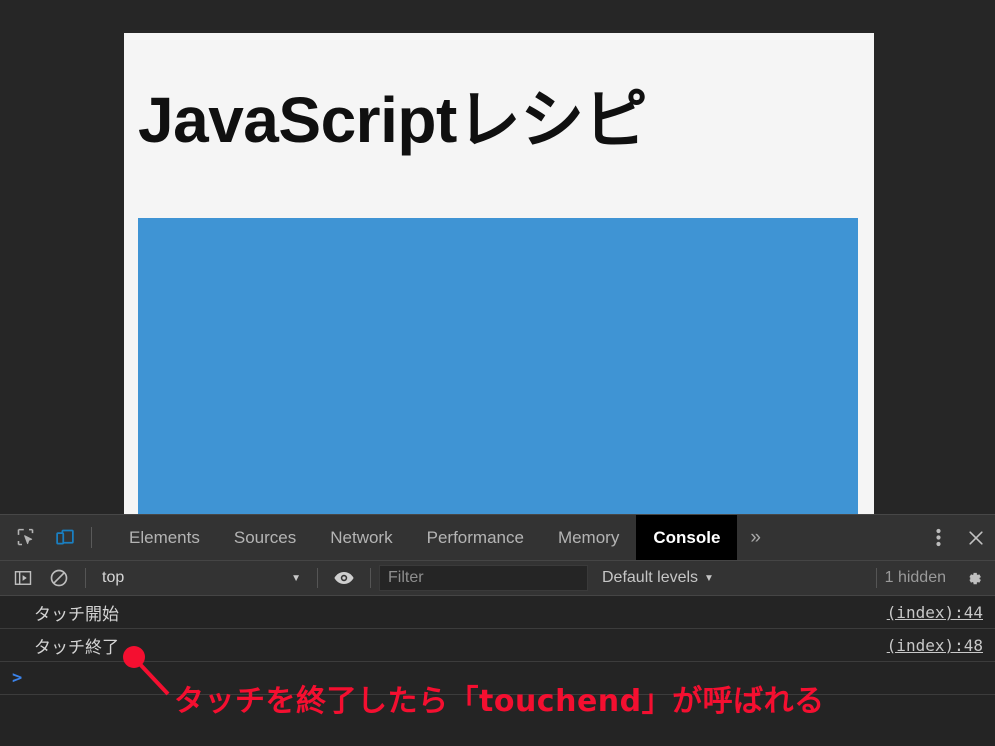 The height and width of the screenshot is (746, 995). I want to click on log-levels-selector: Default levels ▼, so click(658, 578).